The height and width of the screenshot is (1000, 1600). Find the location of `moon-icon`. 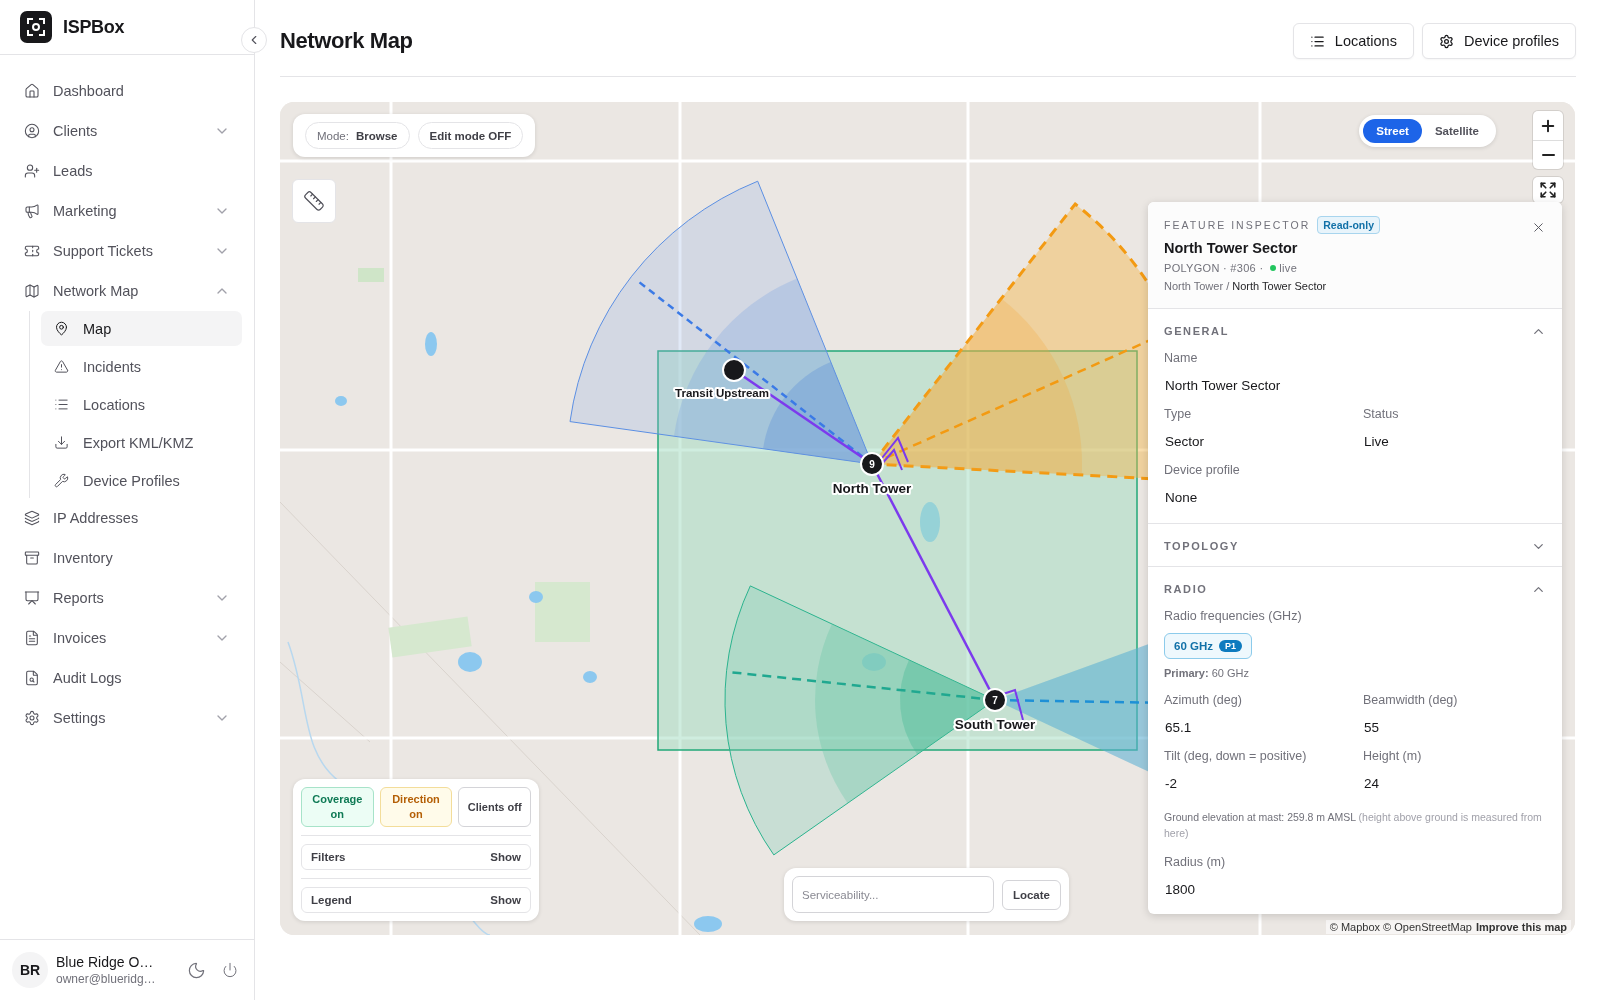

moon-icon is located at coordinates (196, 970).